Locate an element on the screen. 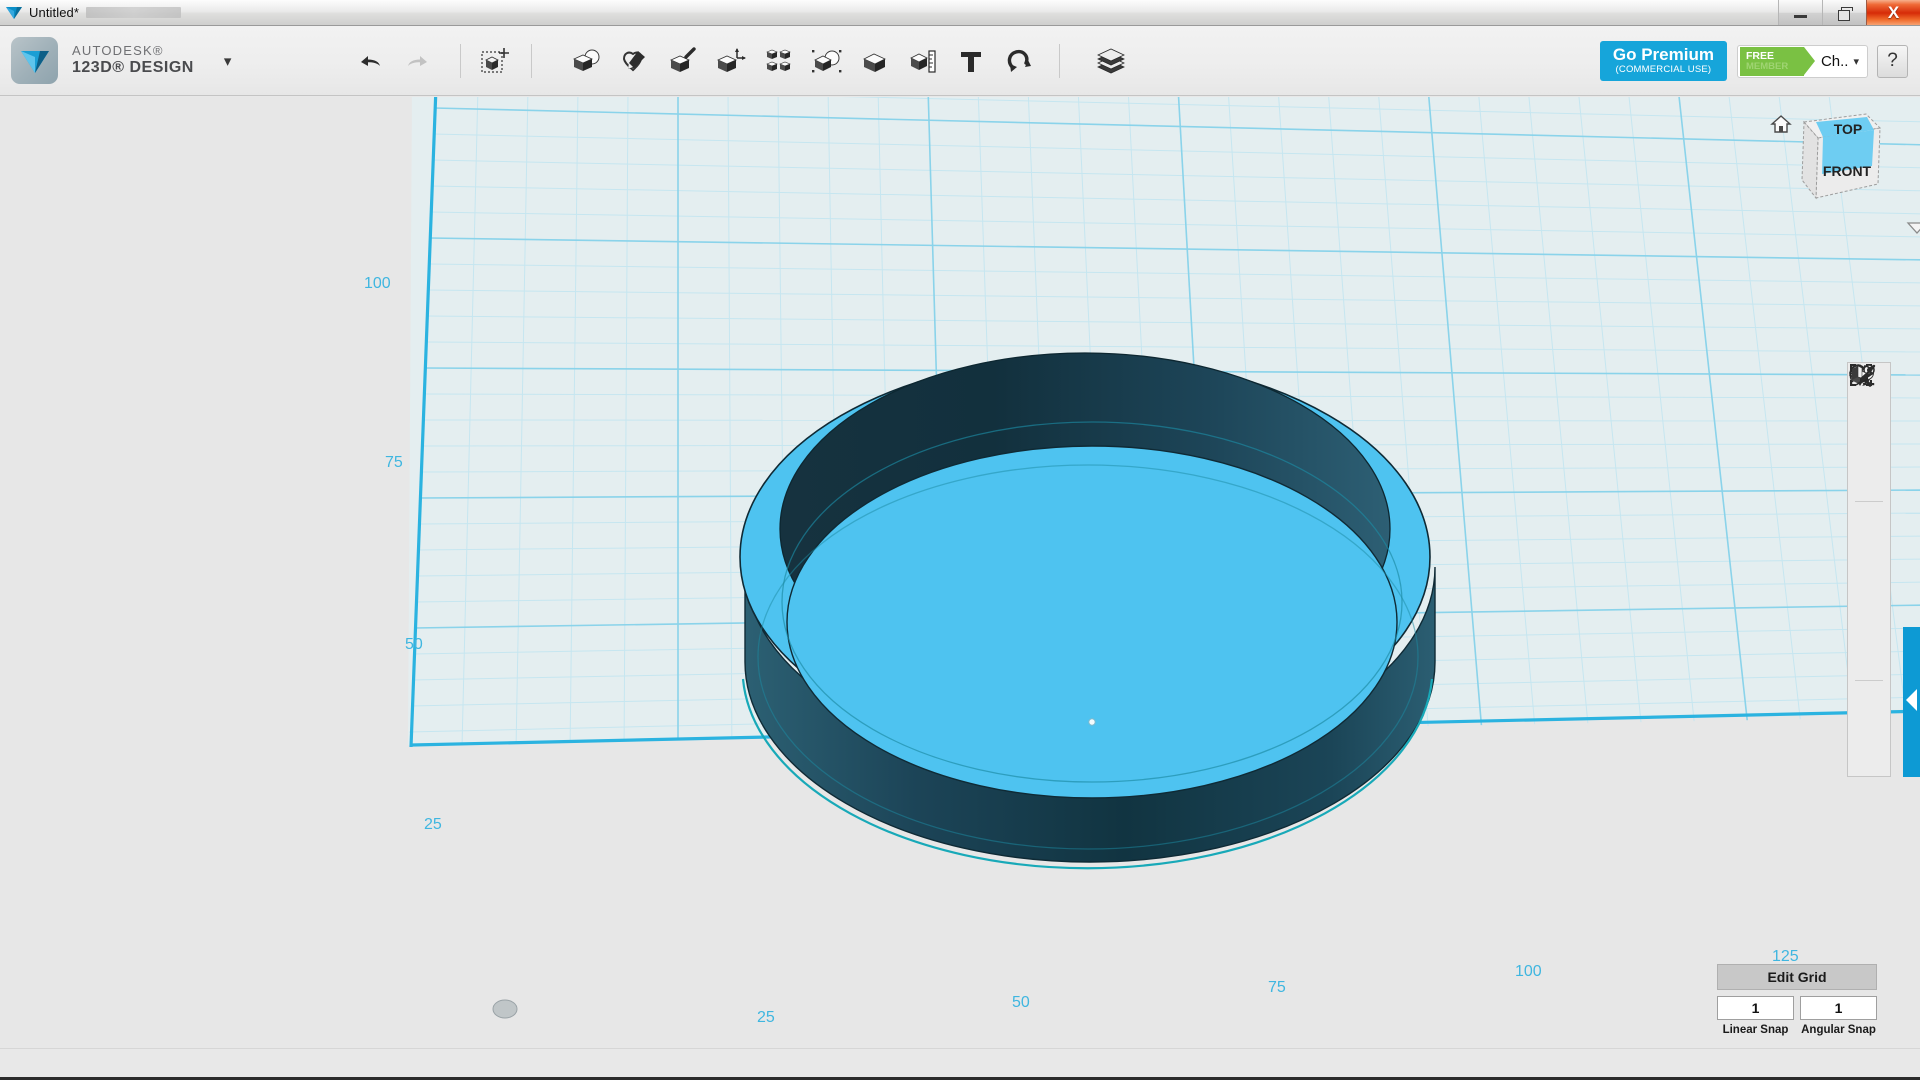  angular-snap-label: Angular Snap is located at coordinates (1838, 1030).